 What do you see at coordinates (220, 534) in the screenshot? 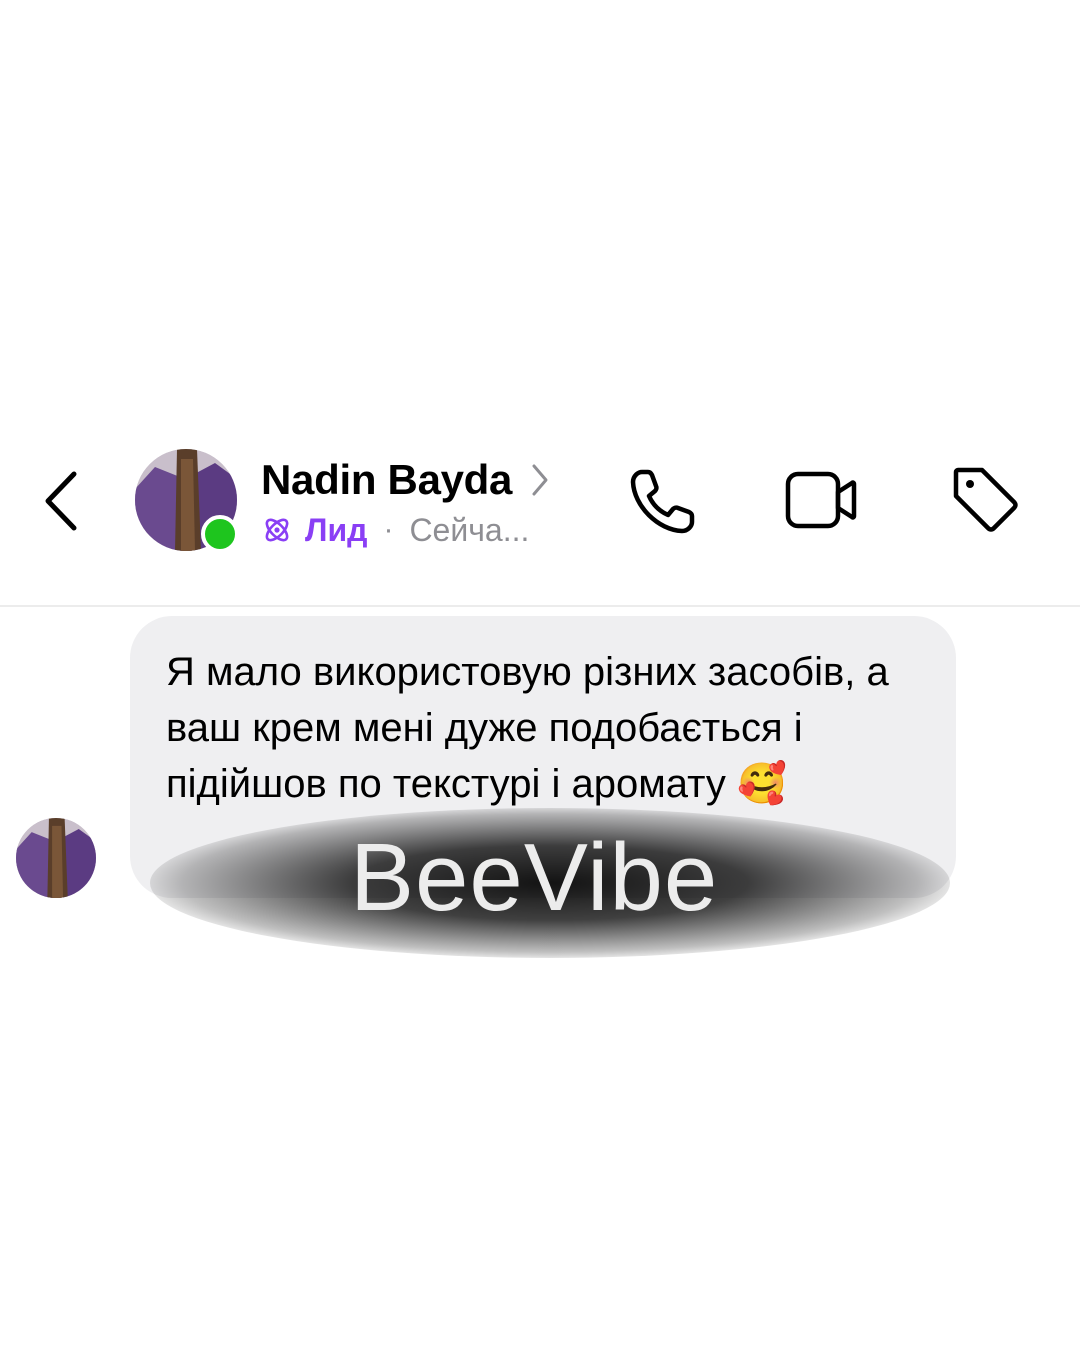
I see `online-status-dot` at bounding box center [220, 534].